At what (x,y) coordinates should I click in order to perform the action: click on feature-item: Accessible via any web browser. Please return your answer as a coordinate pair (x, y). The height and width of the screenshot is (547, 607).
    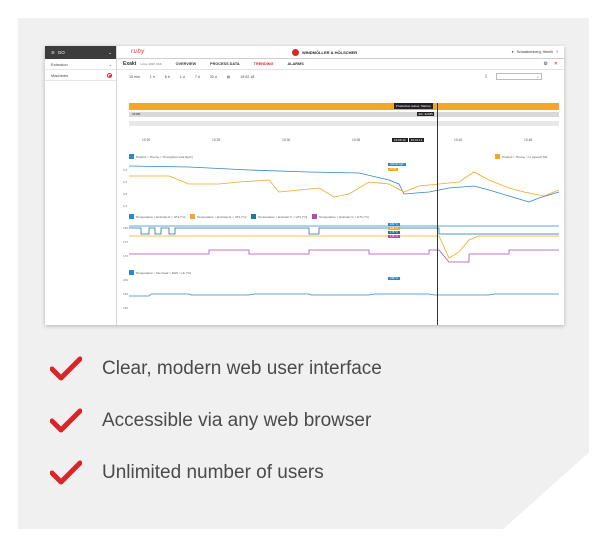
    Looking at the image, I should click on (216, 421).